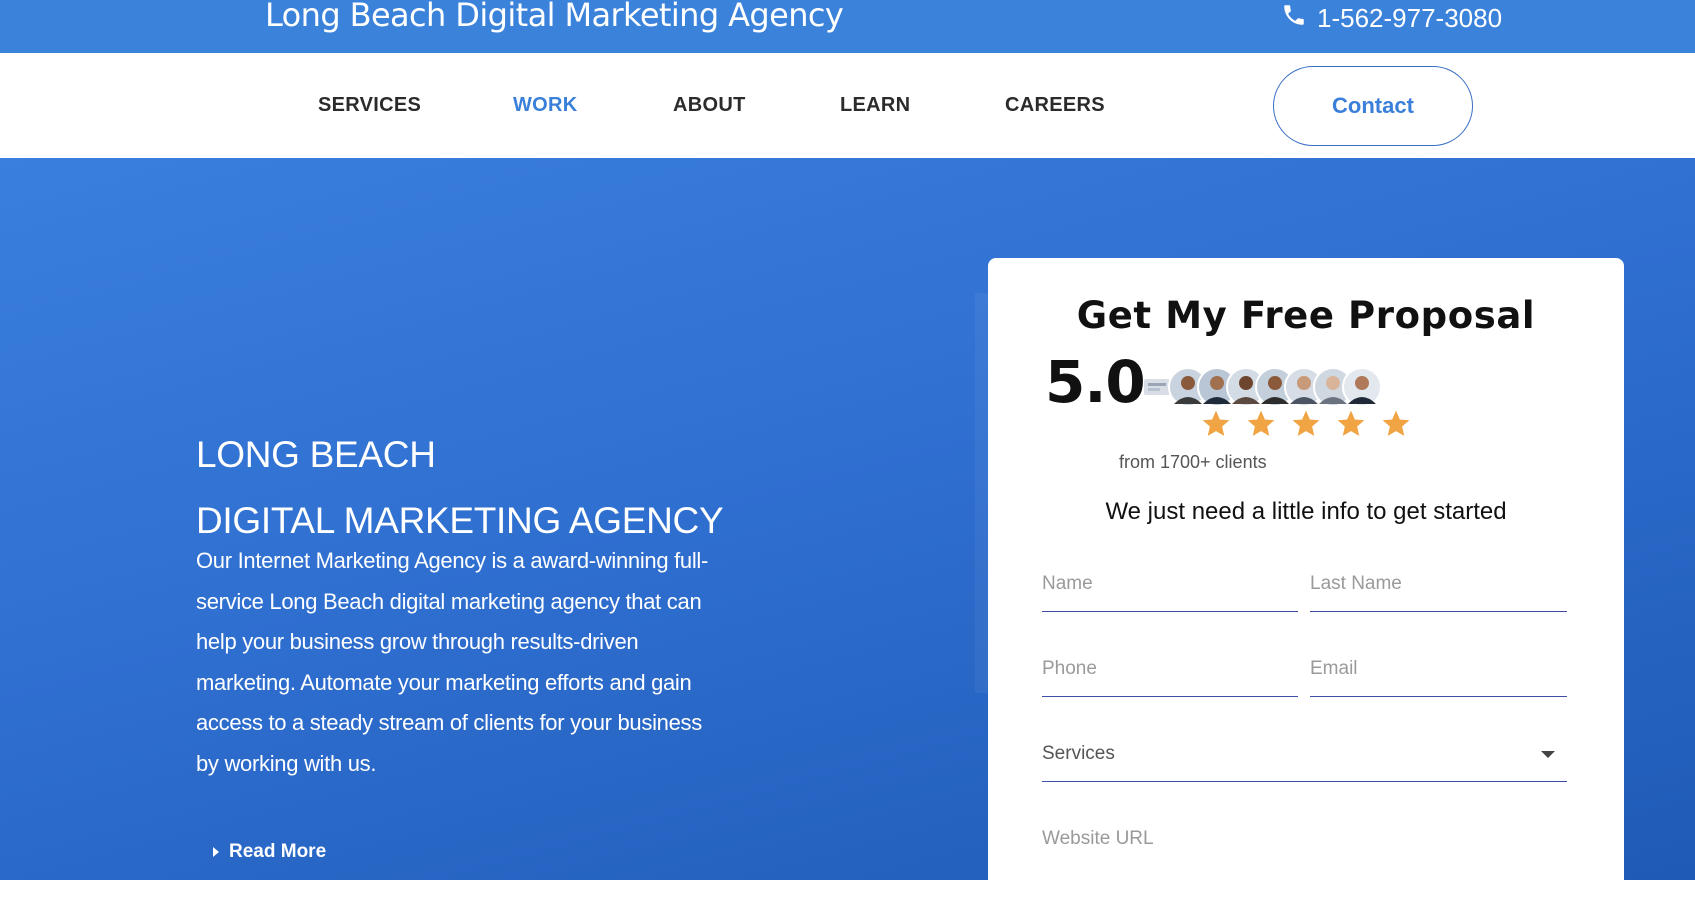 The width and height of the screenshot is (1695, 898). I want to click on nav-item-learn: LEARN, so click(875, 105).